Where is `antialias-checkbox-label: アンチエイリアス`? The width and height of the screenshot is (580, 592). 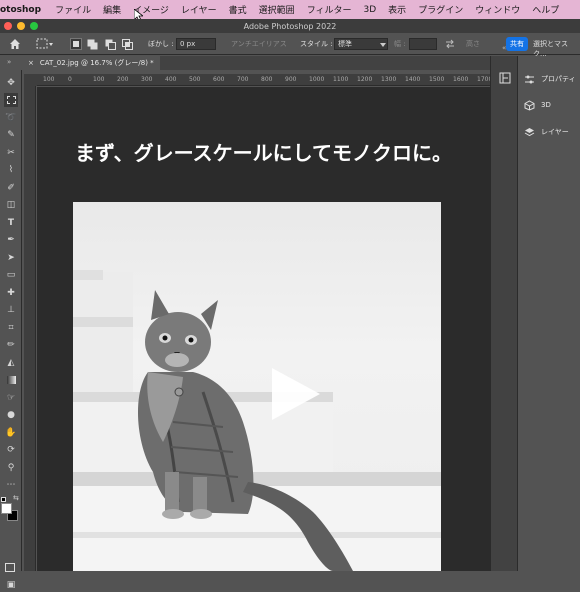
antialias-checkbox-label: アンチエイリアス is located at coordinates (259, 44).